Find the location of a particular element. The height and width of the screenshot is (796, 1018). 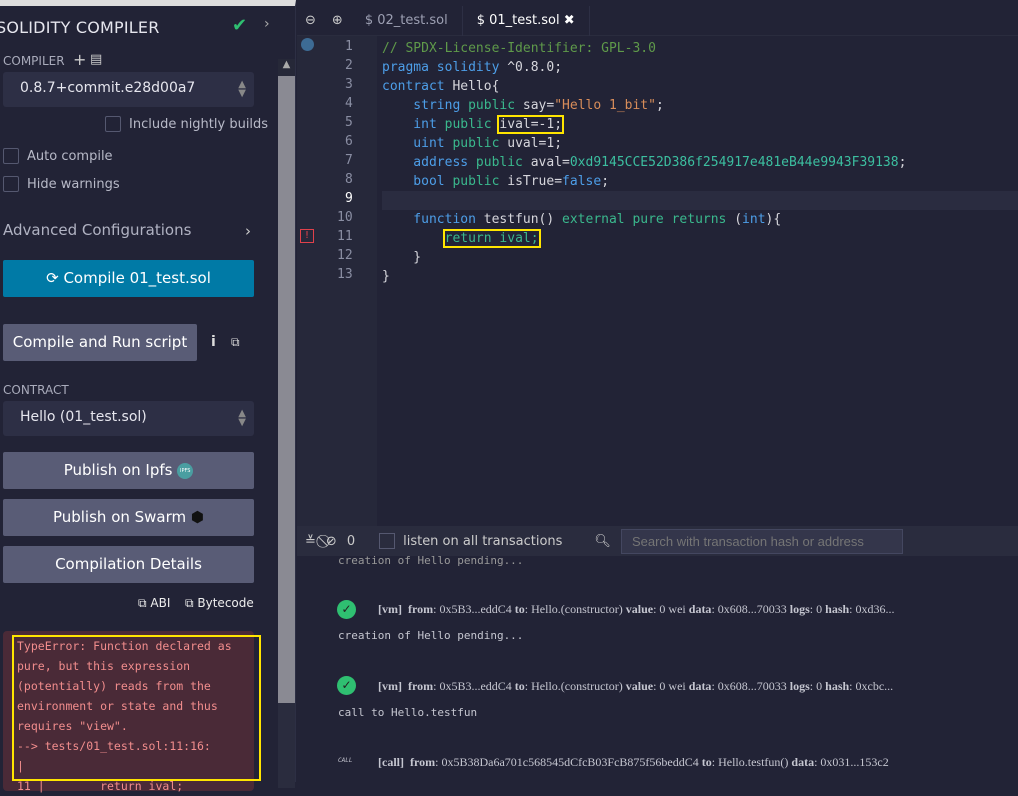

search-input is located at coordinates (761, 541).